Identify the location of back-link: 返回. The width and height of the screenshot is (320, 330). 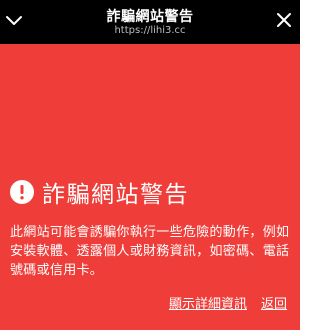
(274, 302).